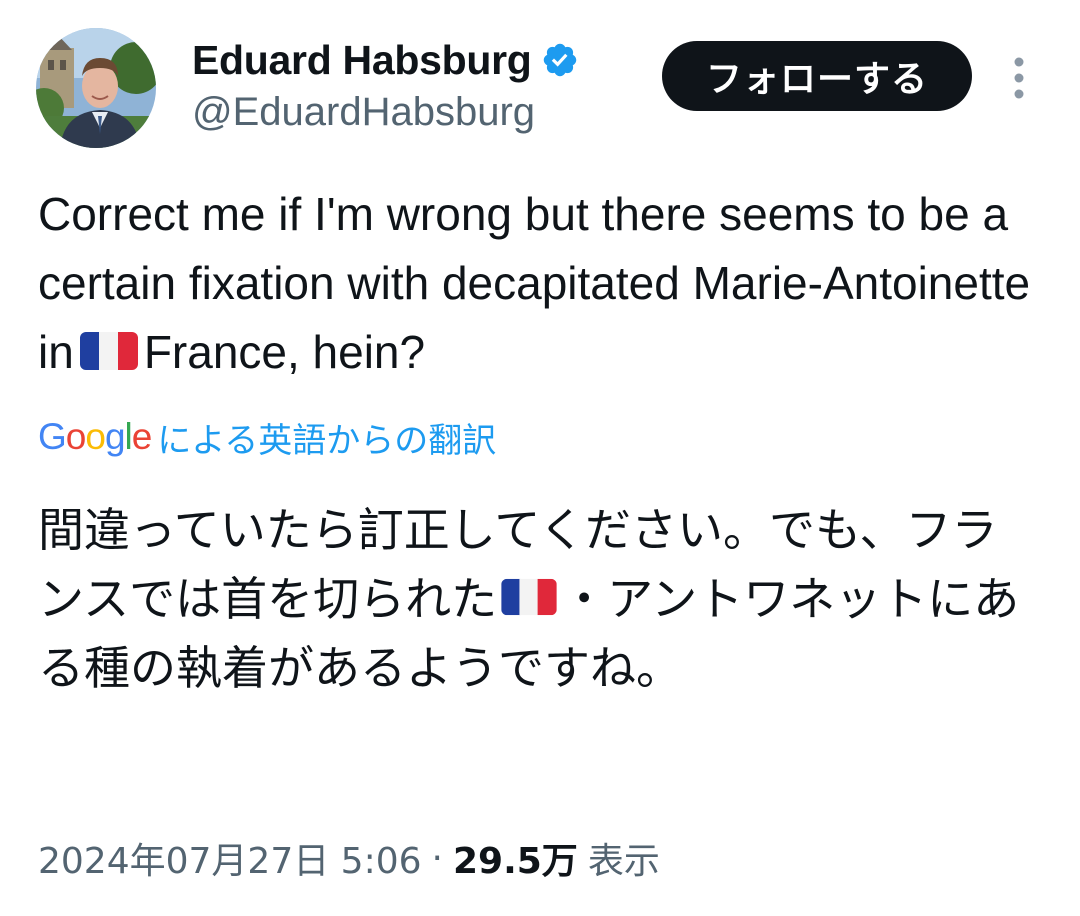 This screenshot has width=1080, height=916. What do you see at coordinates (230, 858) in the screenshot?
I see `timestamp: 2024年07月27日 5:06` at bounding box center [230, 858].